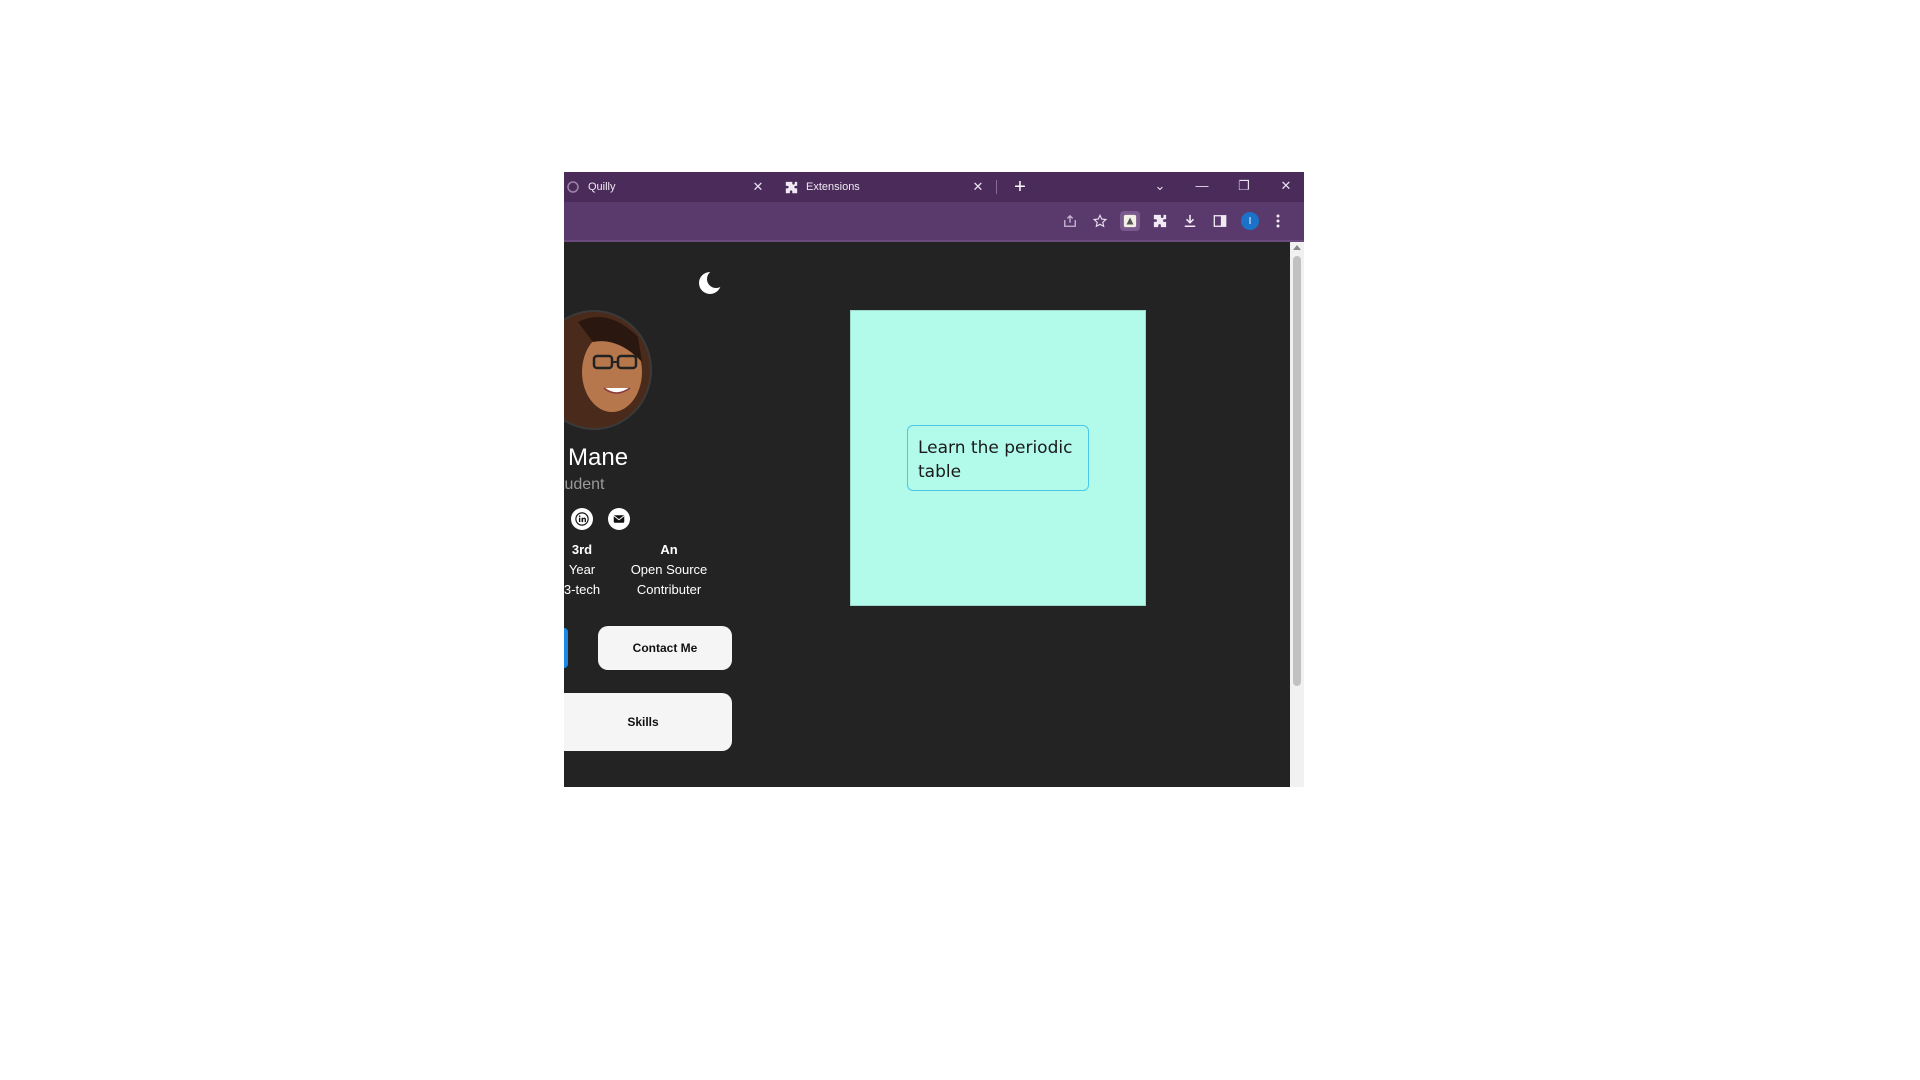 The width and height of the screenshot is (1920, 1080). What do you see at coordinates (648, 722) in the screenshot?
I see `skills-button: Skills` at bounding box center [648, 722].